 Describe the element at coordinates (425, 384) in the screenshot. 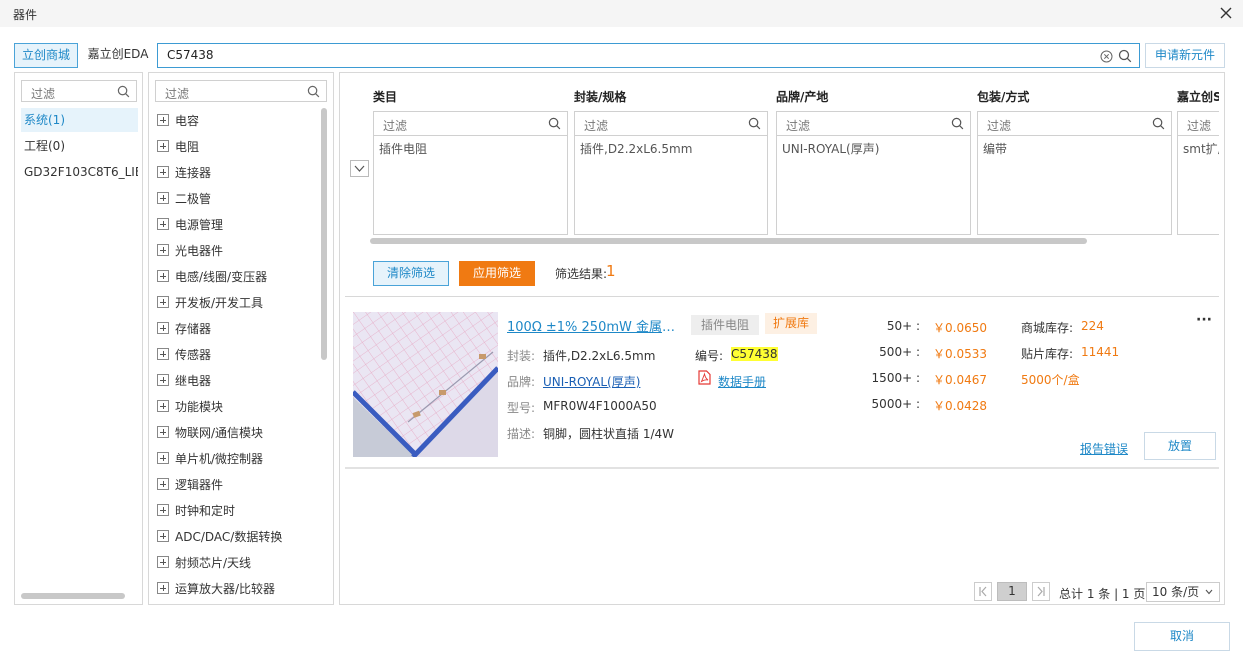

I see `product-image` at that location.